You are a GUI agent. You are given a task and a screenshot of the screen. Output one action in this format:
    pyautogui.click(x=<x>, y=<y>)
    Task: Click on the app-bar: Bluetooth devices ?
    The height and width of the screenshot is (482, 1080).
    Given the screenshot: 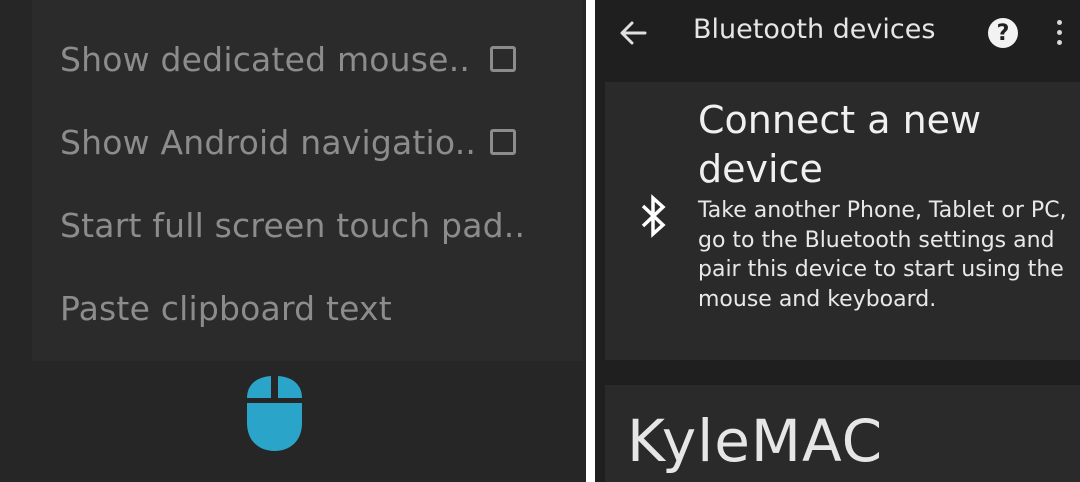 What is the action you would take?
    pyautogui.click(x=837, y=33)
    